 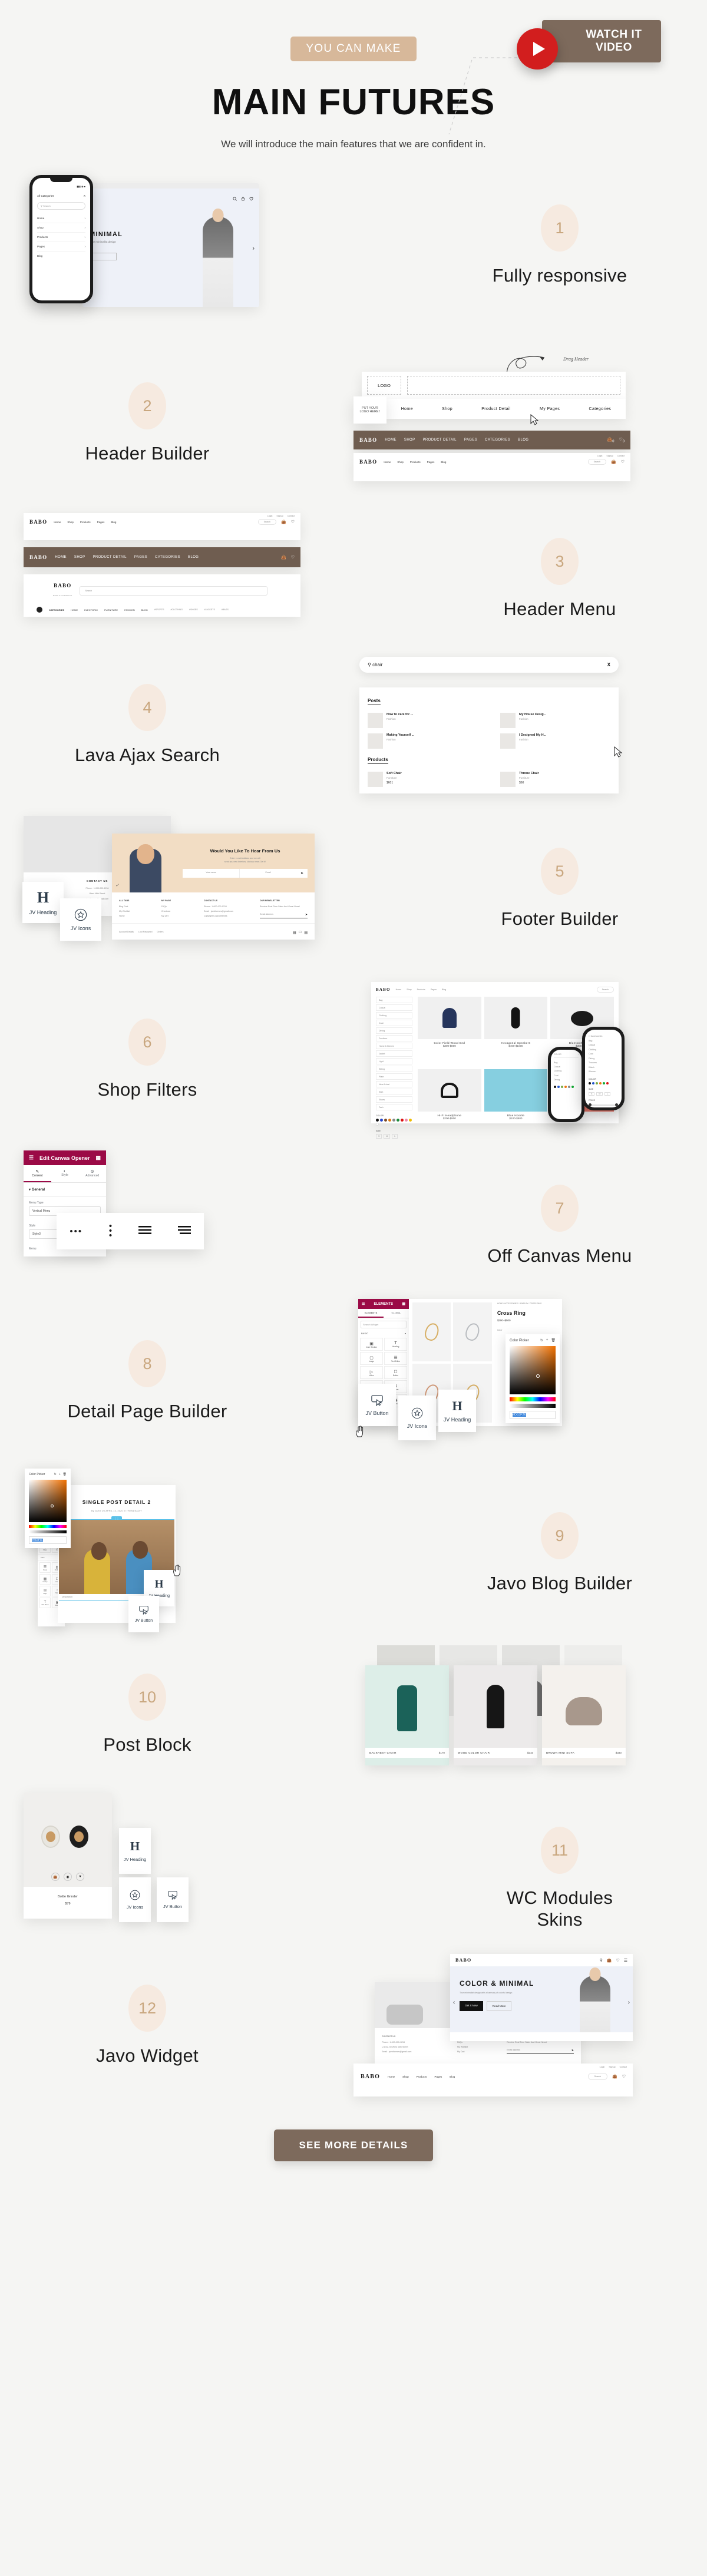 I want to click on widget-card-jv-heading: H JV Heading, so click(x=135, y=1851).